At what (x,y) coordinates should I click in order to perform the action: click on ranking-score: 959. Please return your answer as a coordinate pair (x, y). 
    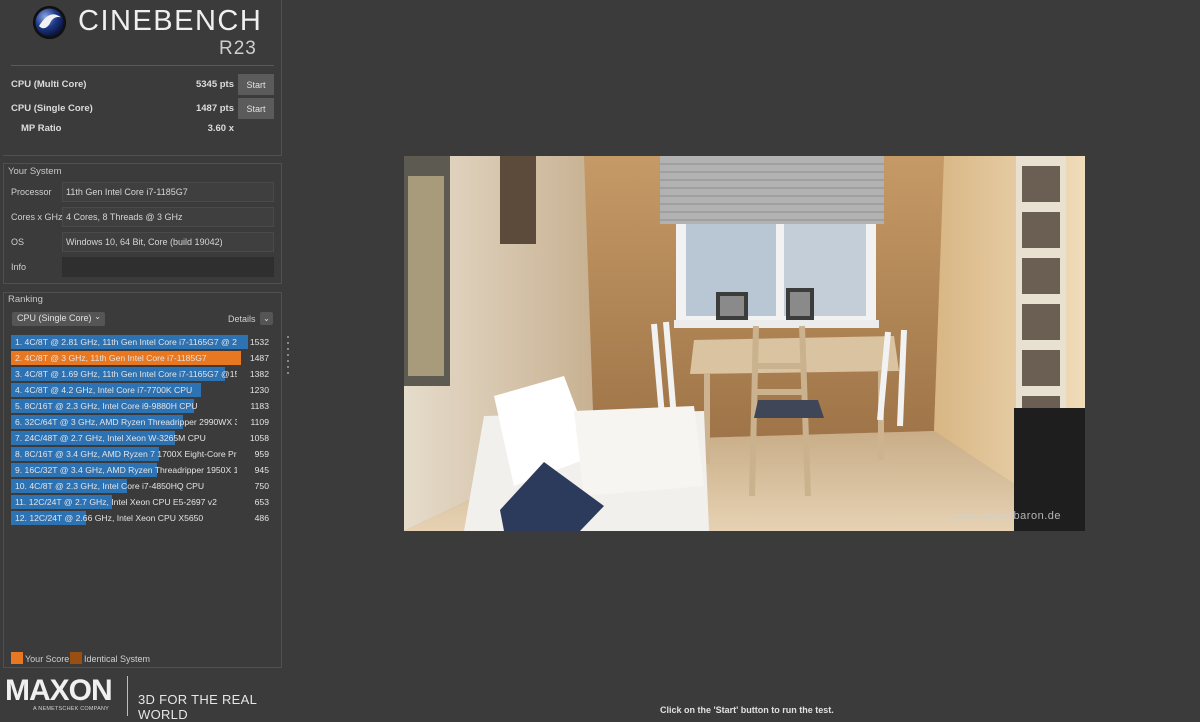
    Looking at the image, I should click on (261, 454).